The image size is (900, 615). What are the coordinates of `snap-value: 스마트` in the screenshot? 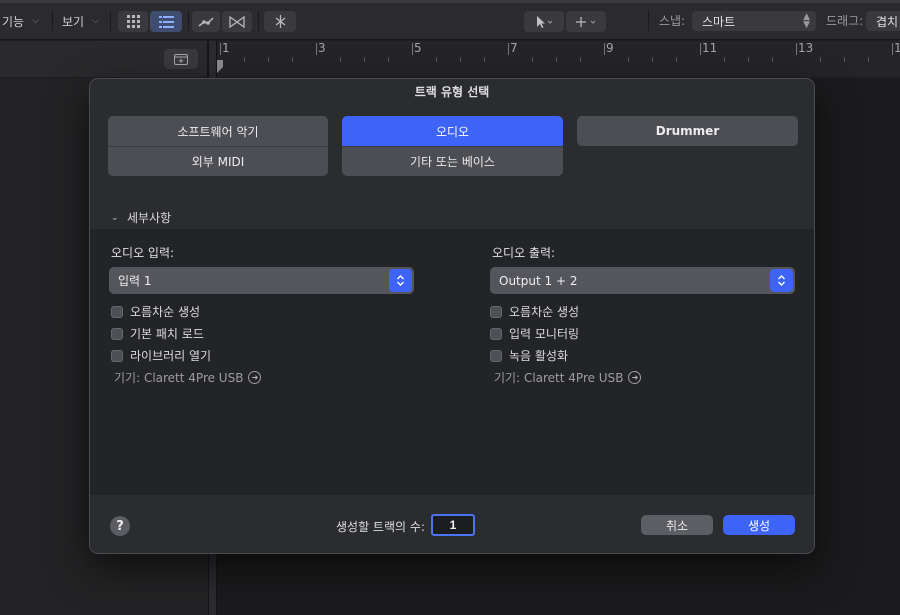 It's located at (719, 21).